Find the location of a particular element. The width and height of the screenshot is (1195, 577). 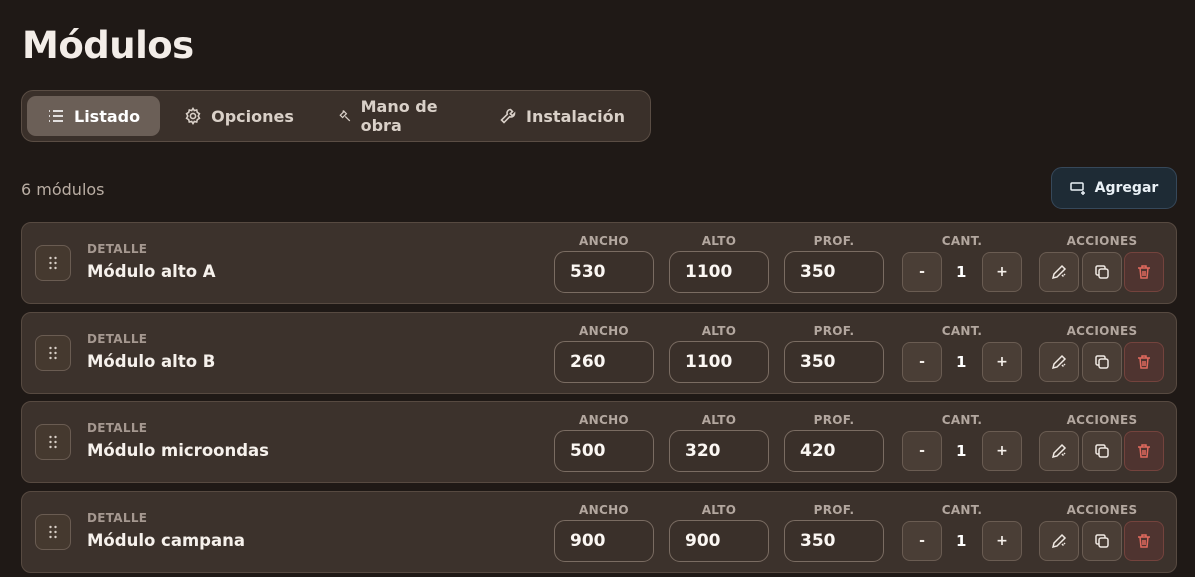

gear-icon is located at coordinates (193, 116).